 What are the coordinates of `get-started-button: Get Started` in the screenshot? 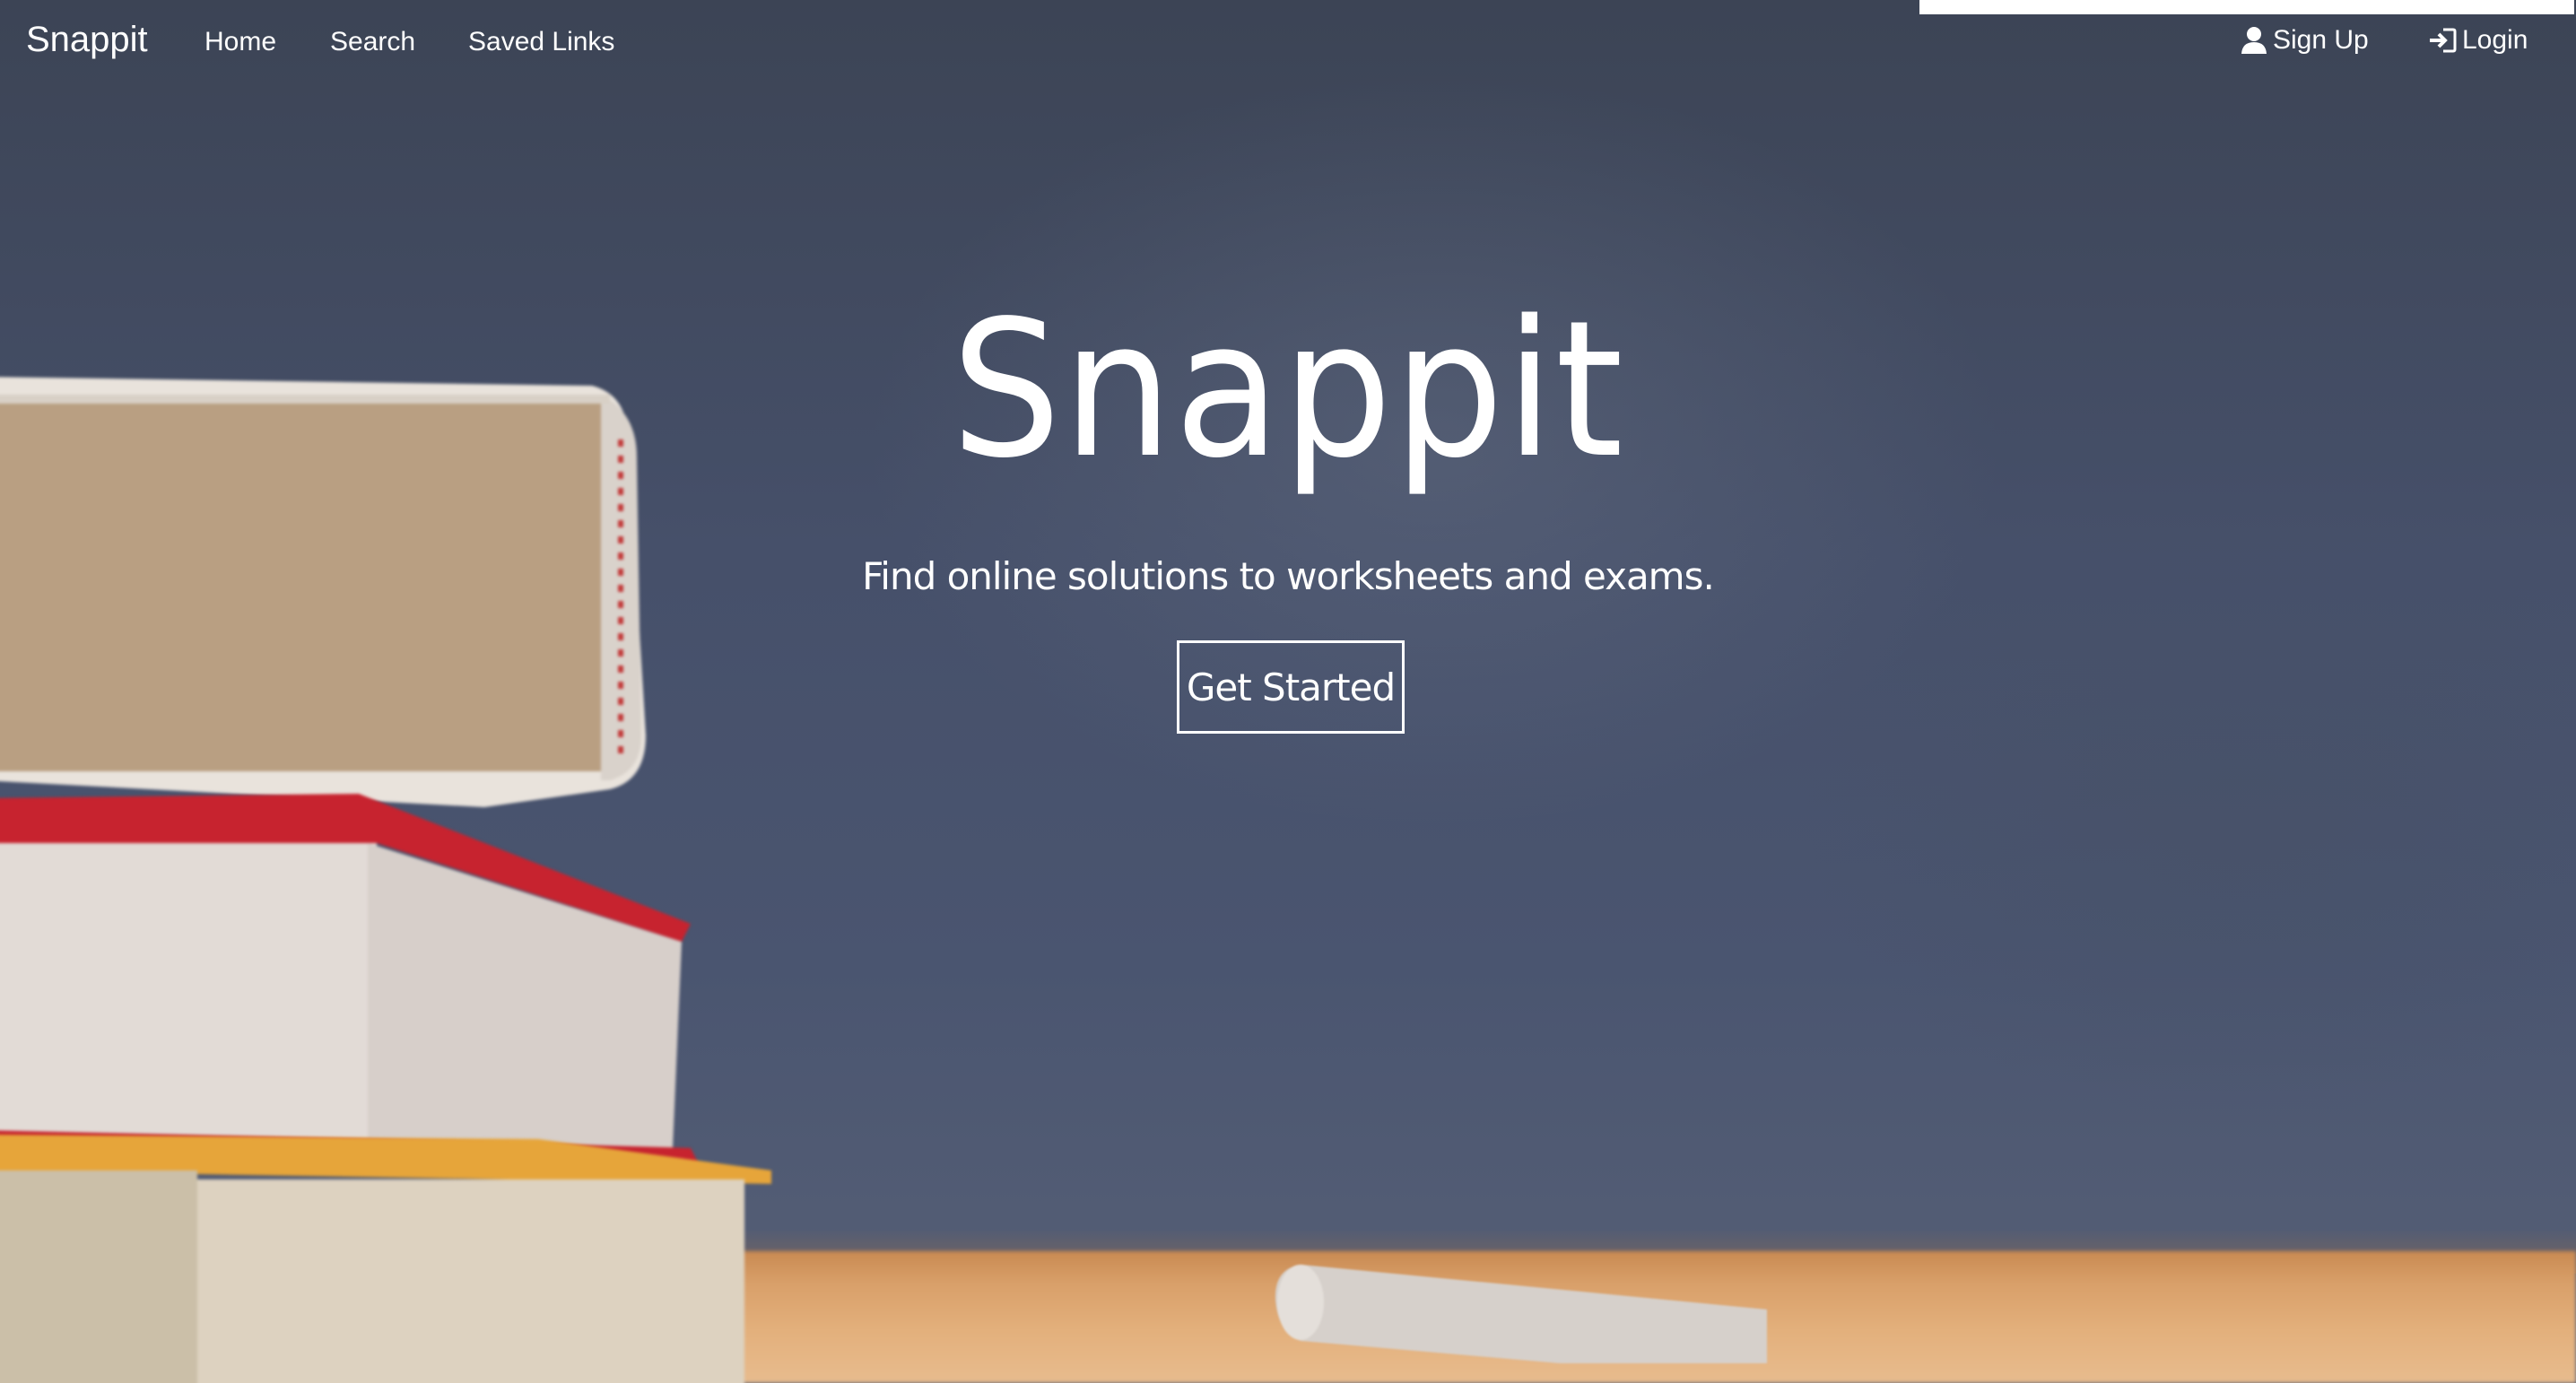 It's located at (1291, 687).